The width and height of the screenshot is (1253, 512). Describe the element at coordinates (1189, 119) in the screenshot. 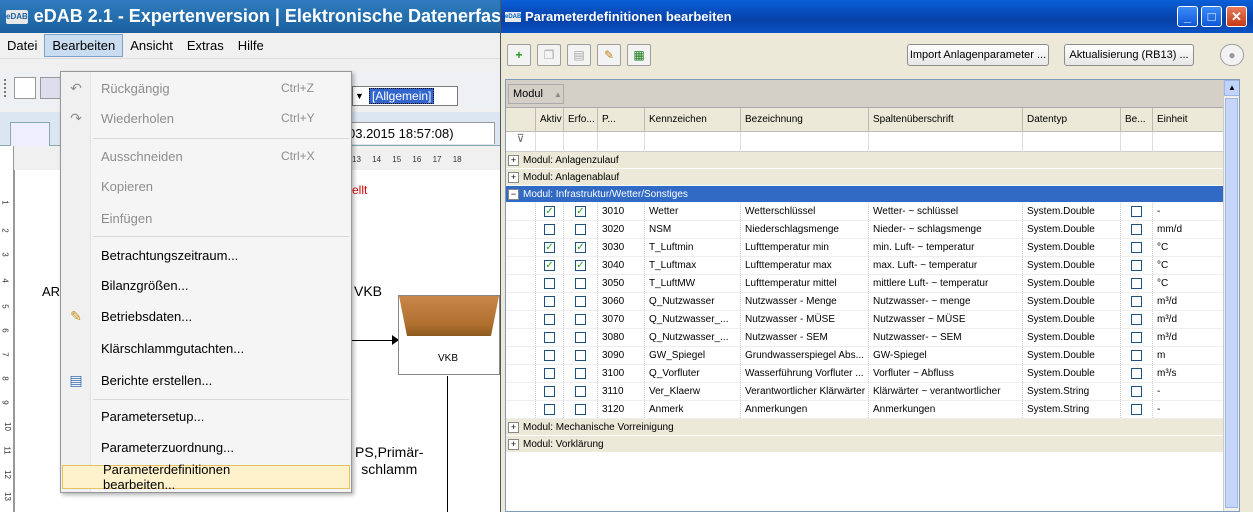

I see `column-header-einheit: Einheit` at that location.